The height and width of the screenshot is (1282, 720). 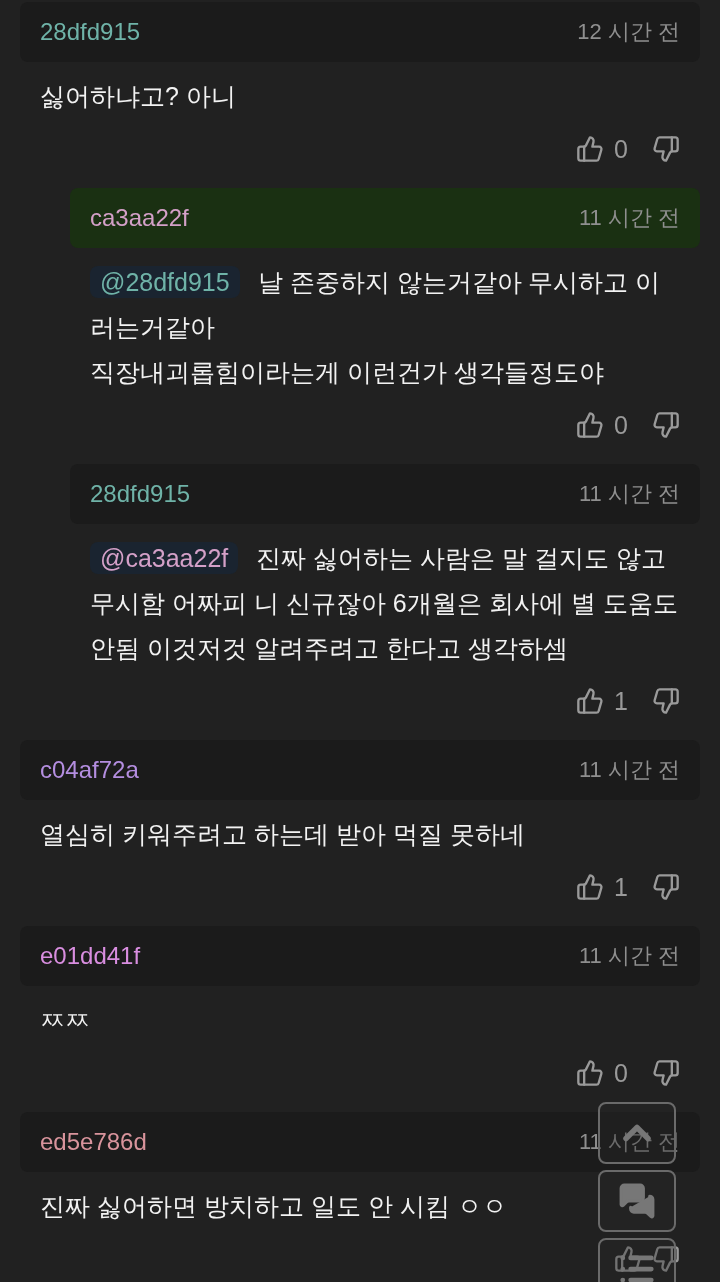 I want to click on comments-button, so click(x=637, y=1201).